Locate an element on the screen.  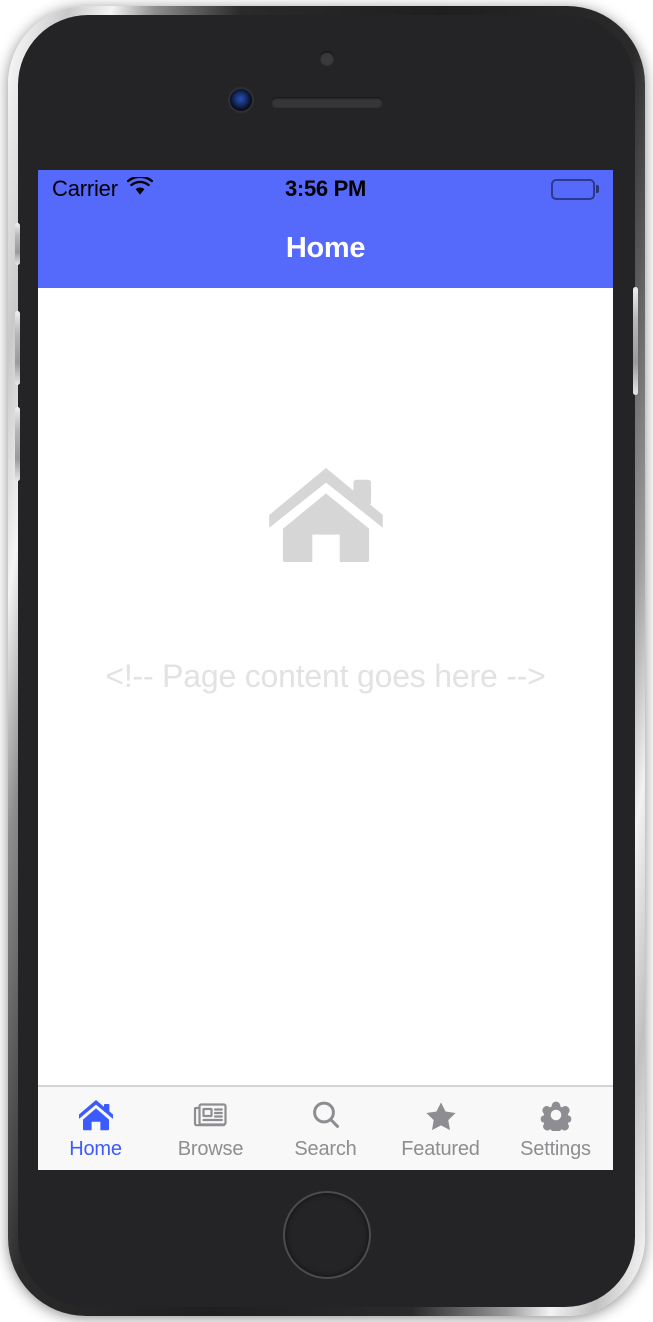
front-camera is located at coordinates (241, 100).